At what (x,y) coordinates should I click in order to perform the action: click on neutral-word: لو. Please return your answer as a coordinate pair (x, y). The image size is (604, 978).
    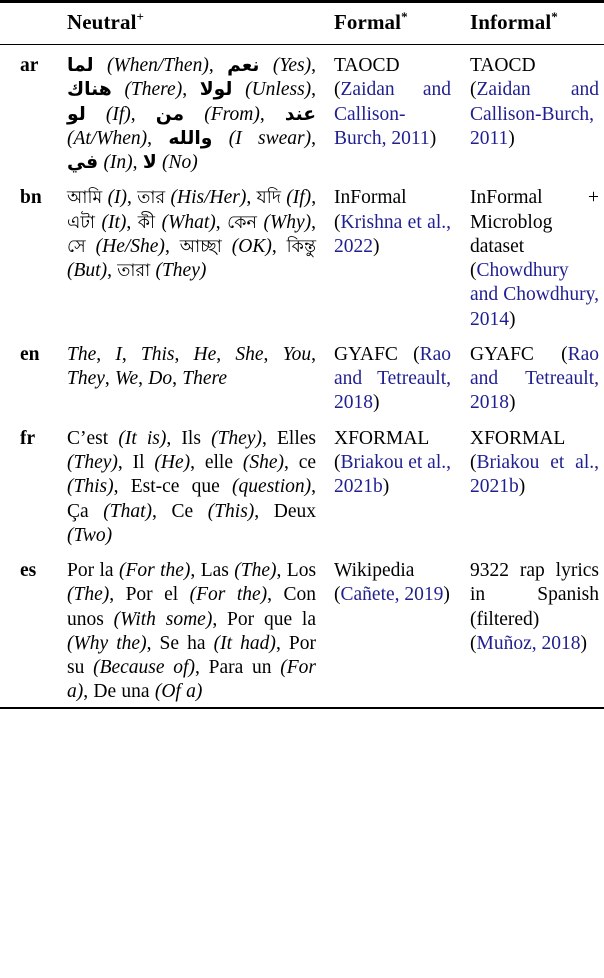
    Looking at the image, I should click on (76, 114).